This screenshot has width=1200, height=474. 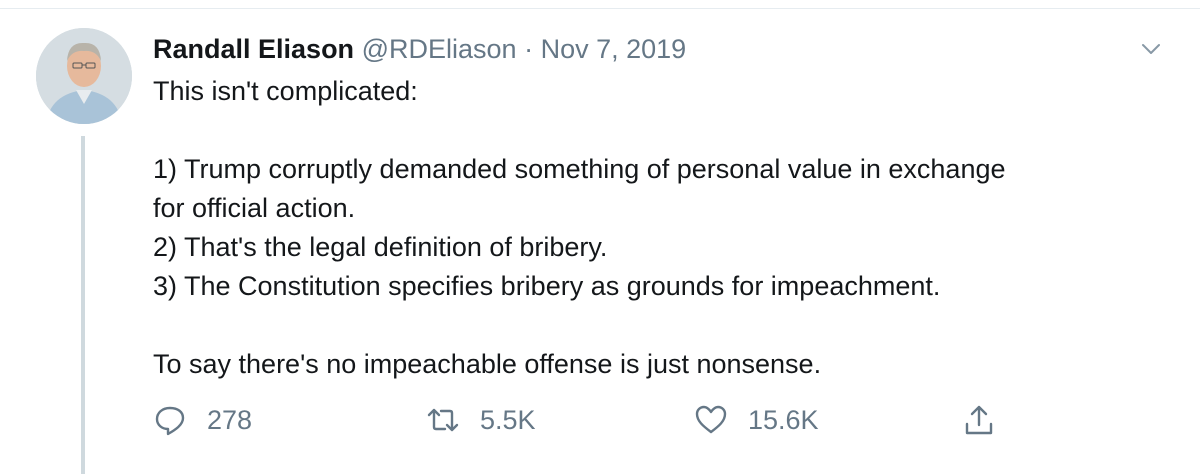 I want to click on reply-icon, so click(x=170, y=421).